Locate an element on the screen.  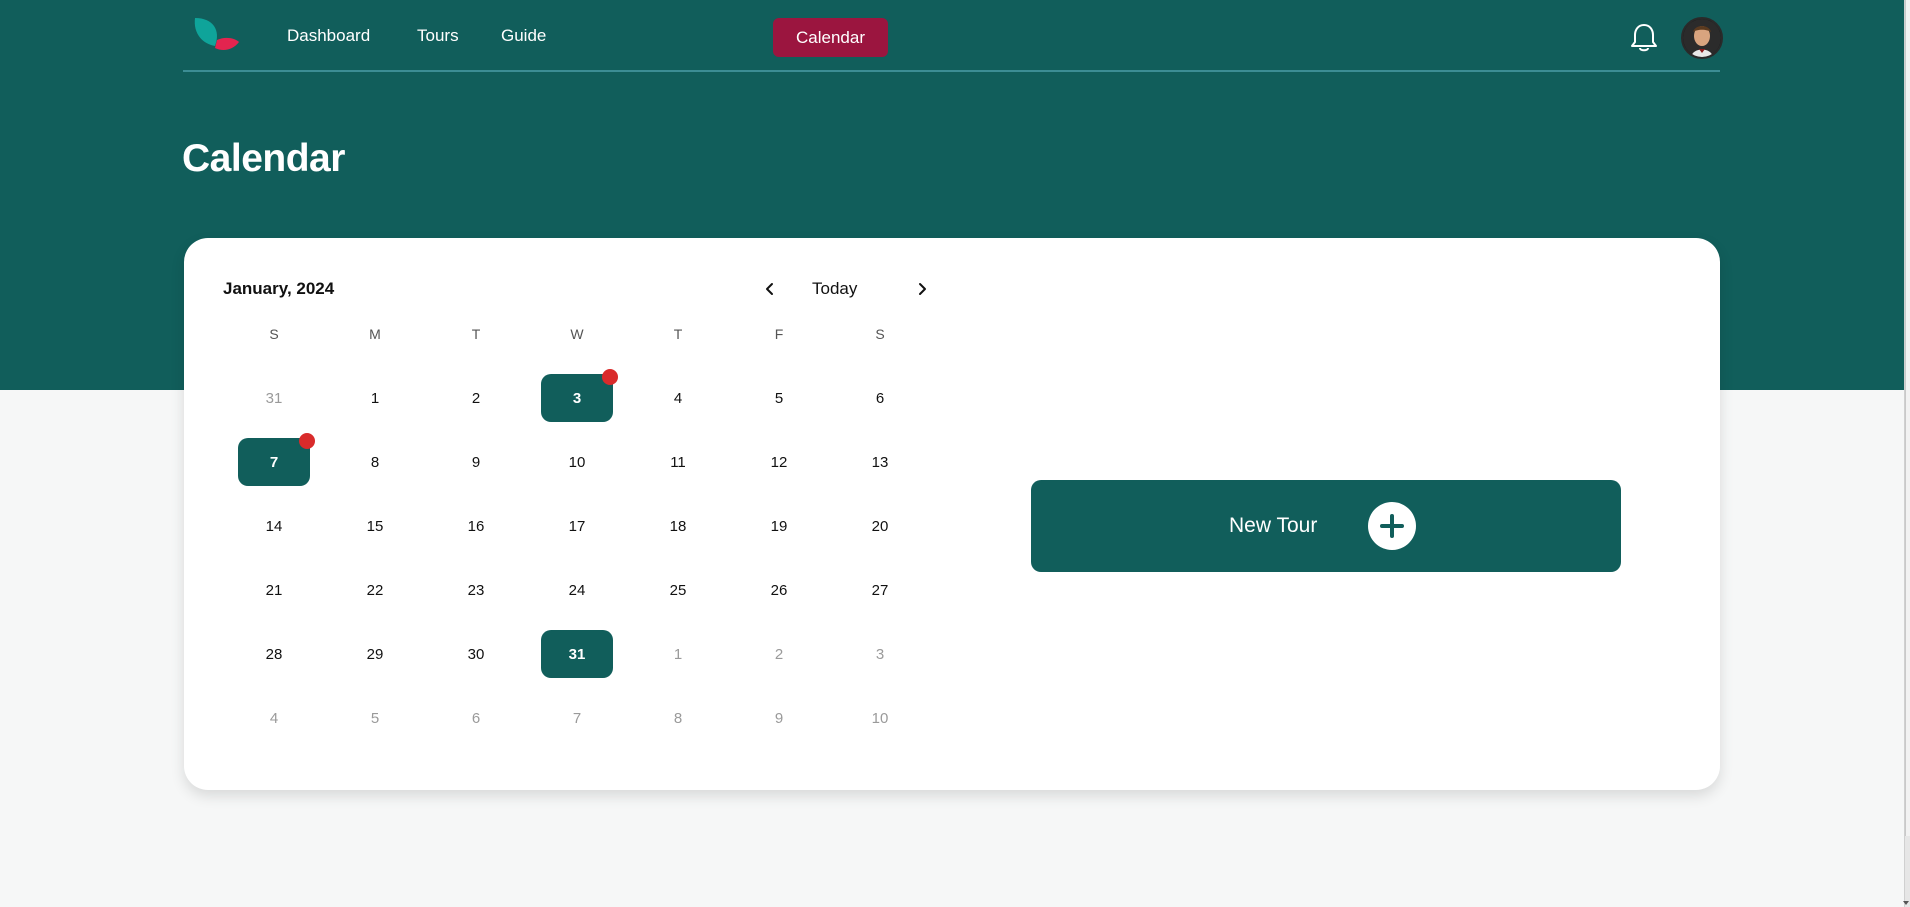
calendar-day: 24 is located at coordinates (577, 590).